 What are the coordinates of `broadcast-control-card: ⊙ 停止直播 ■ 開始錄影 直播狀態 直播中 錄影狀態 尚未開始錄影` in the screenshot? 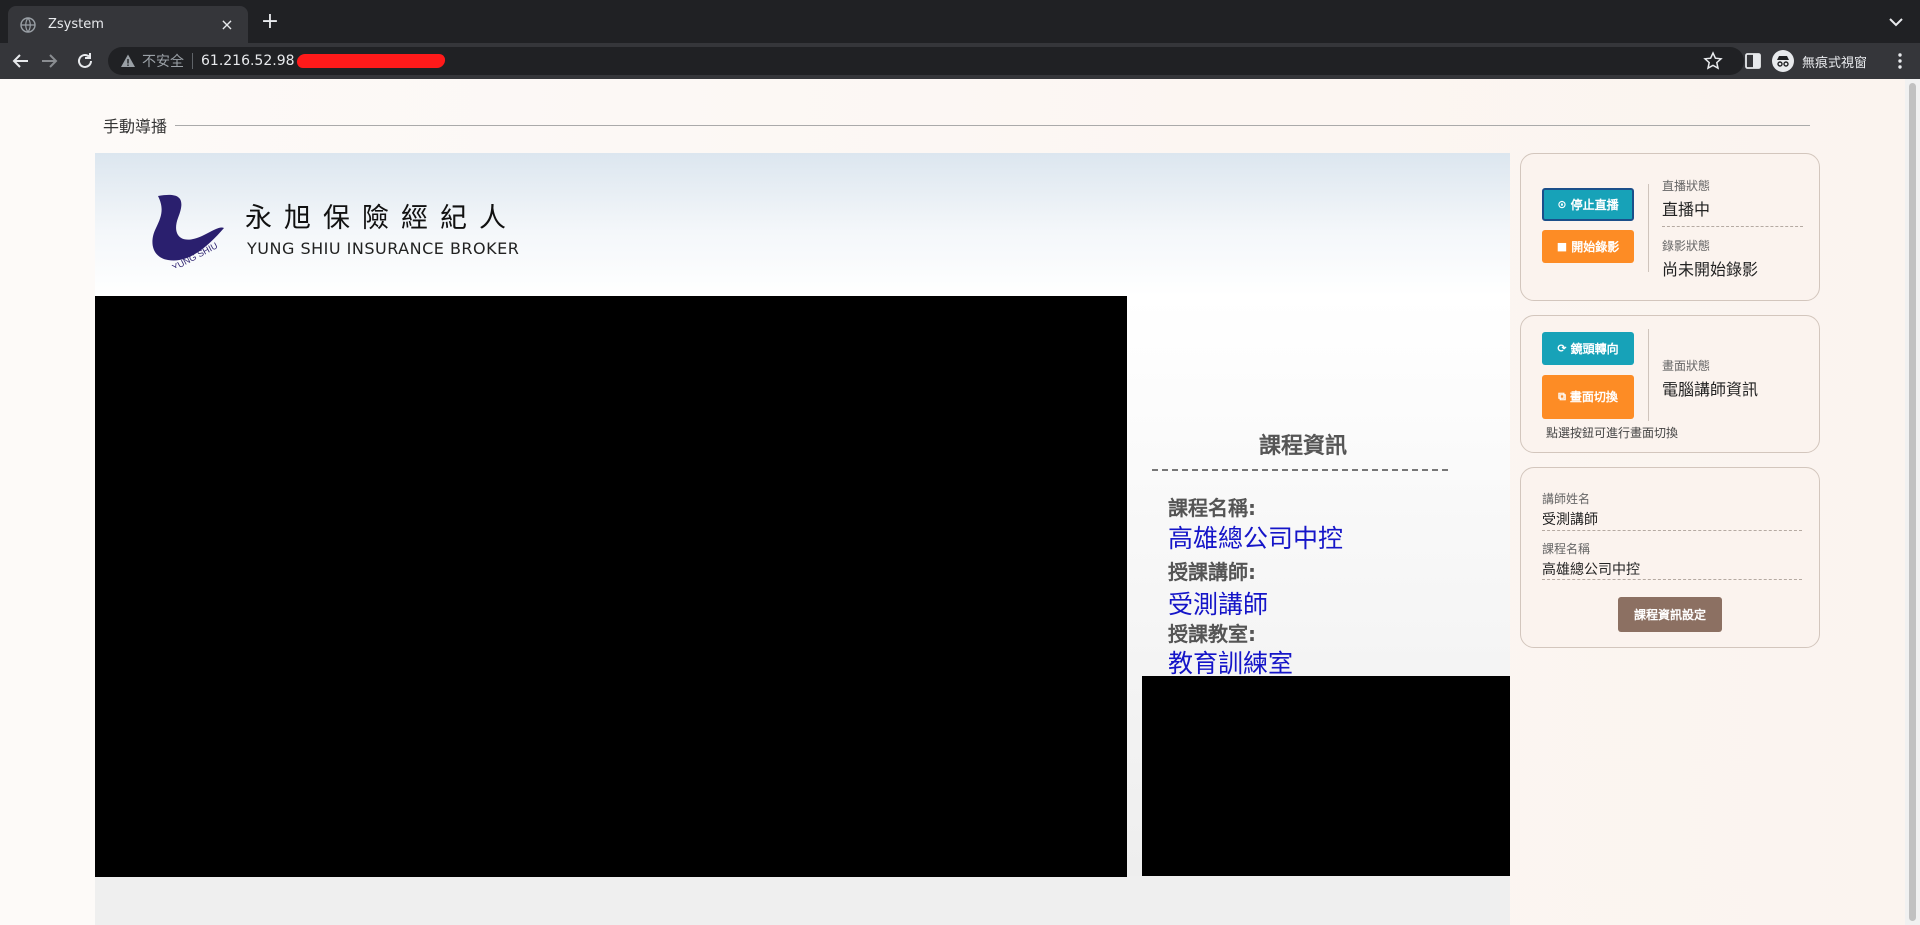 It's located at (1670, 227).